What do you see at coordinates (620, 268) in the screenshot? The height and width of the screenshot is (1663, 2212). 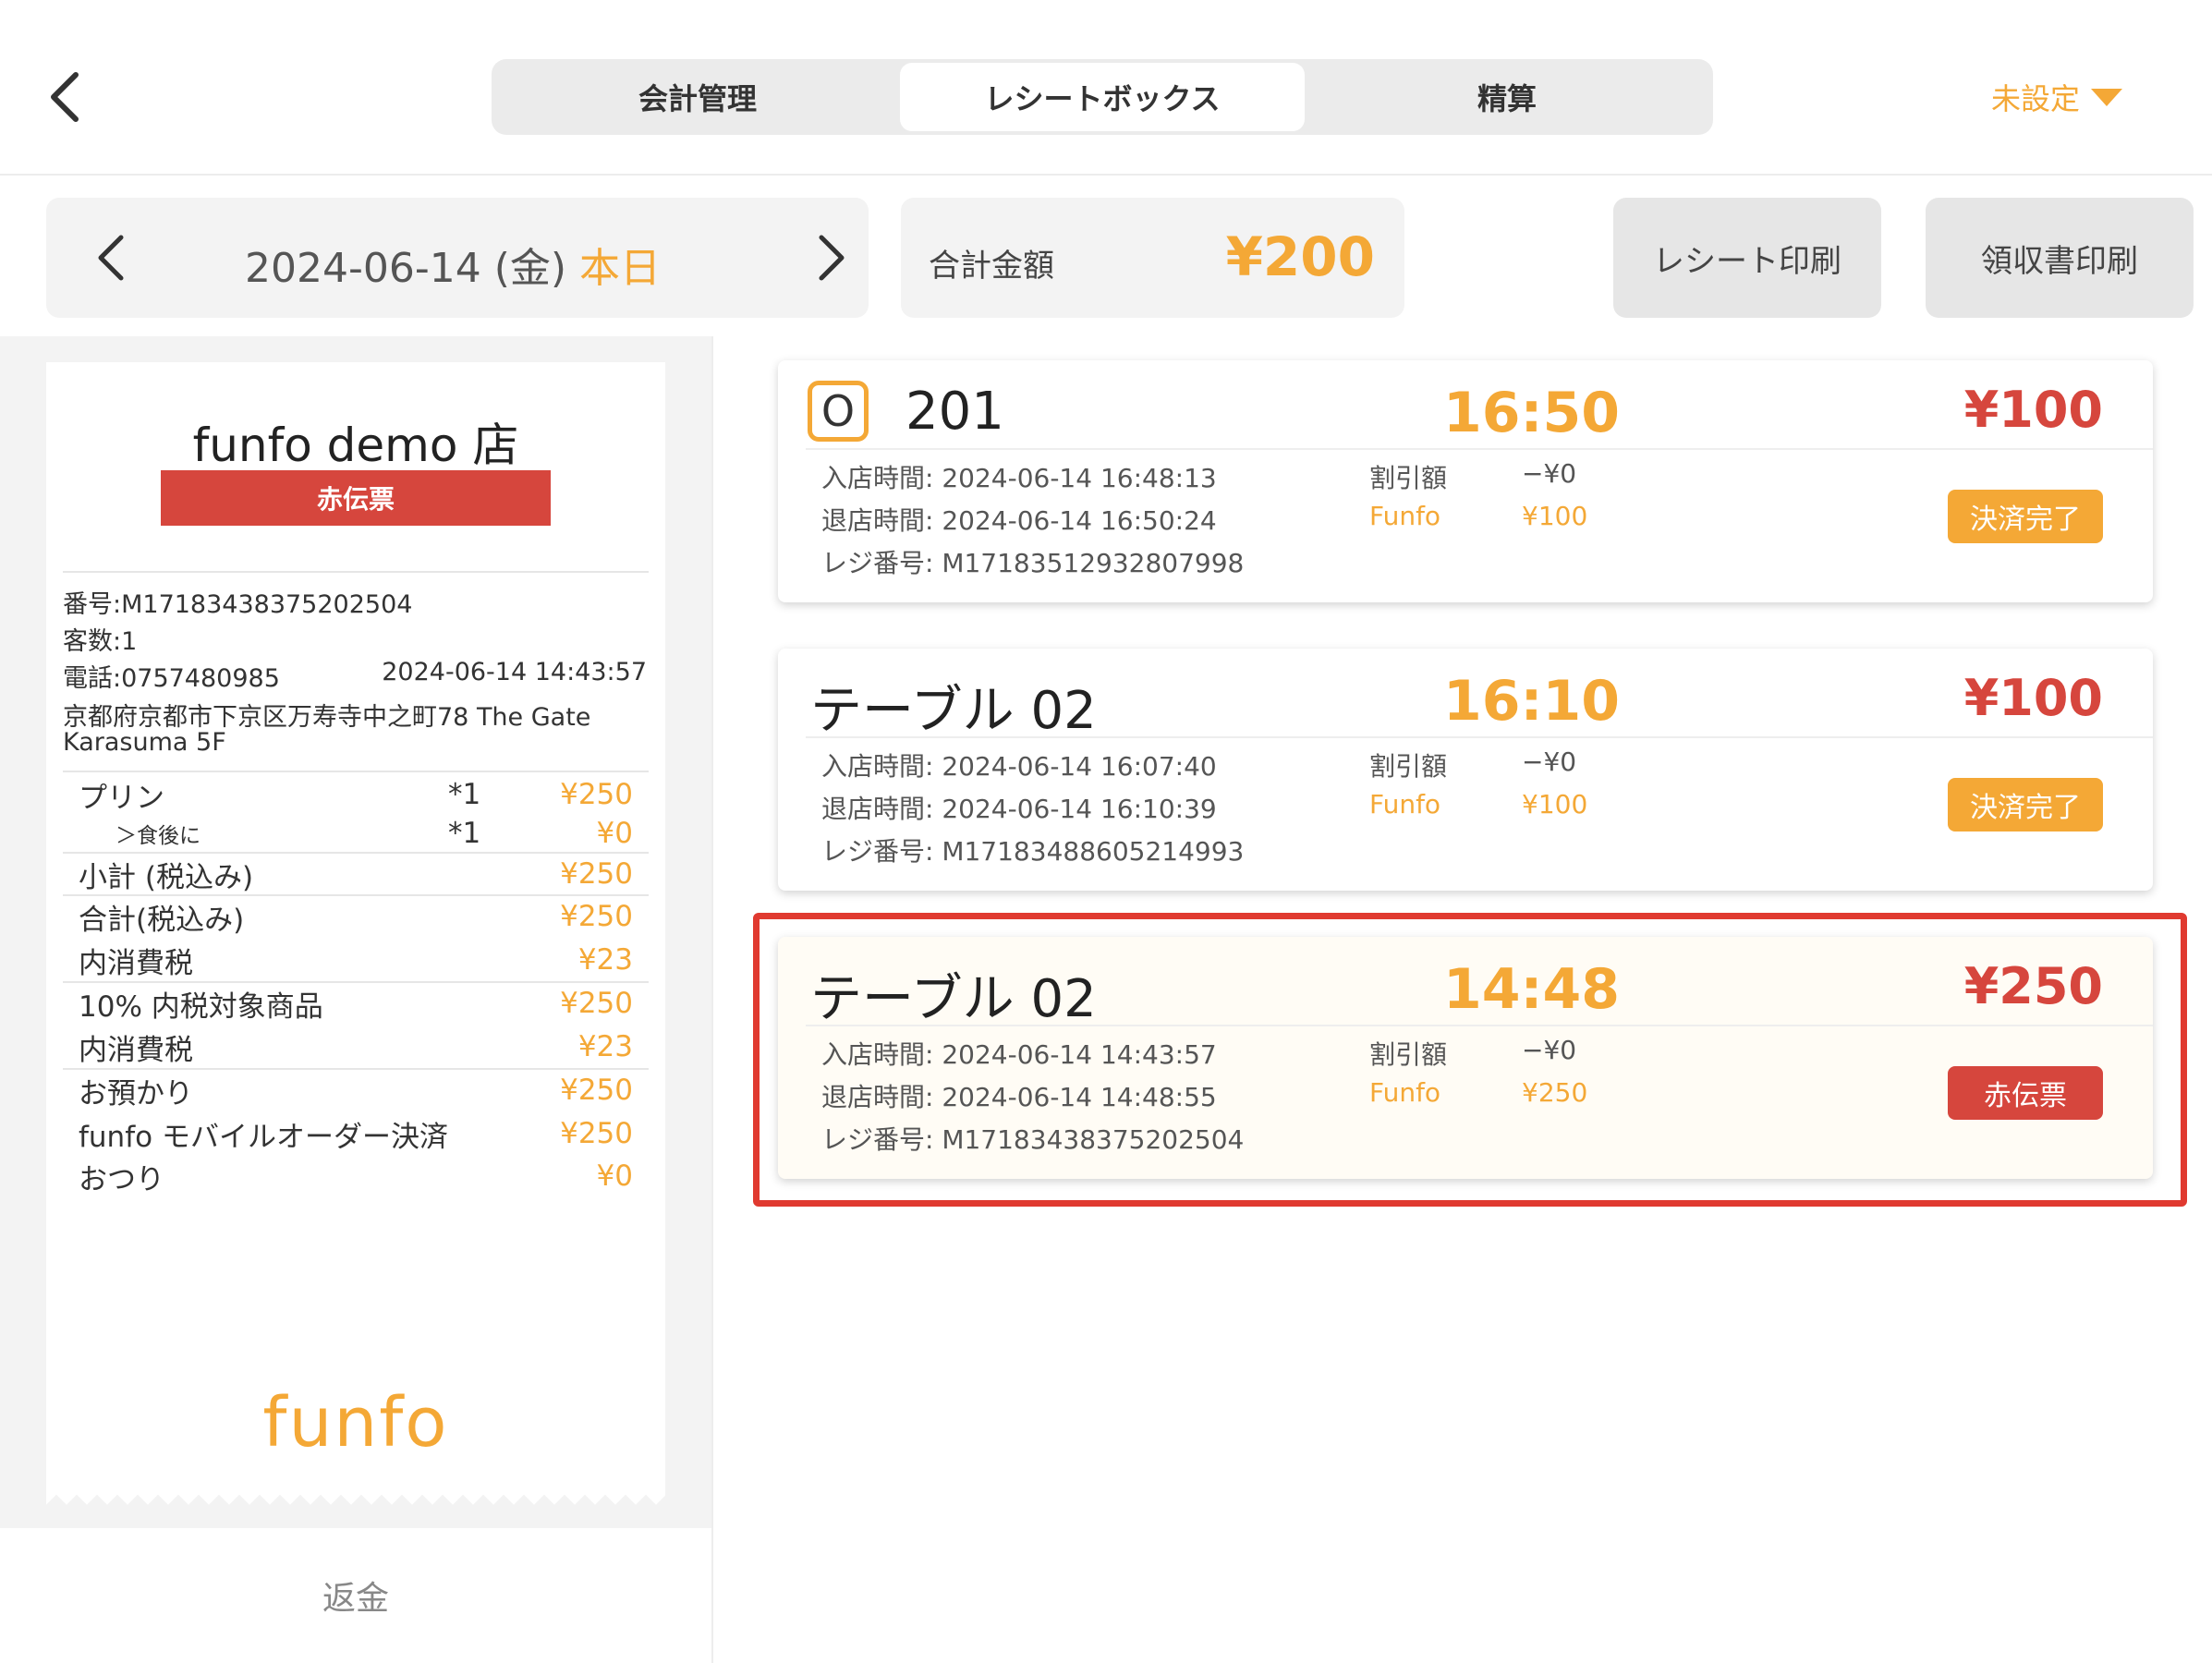 I see `today-label: 本日` at bounding box center [620, 268].